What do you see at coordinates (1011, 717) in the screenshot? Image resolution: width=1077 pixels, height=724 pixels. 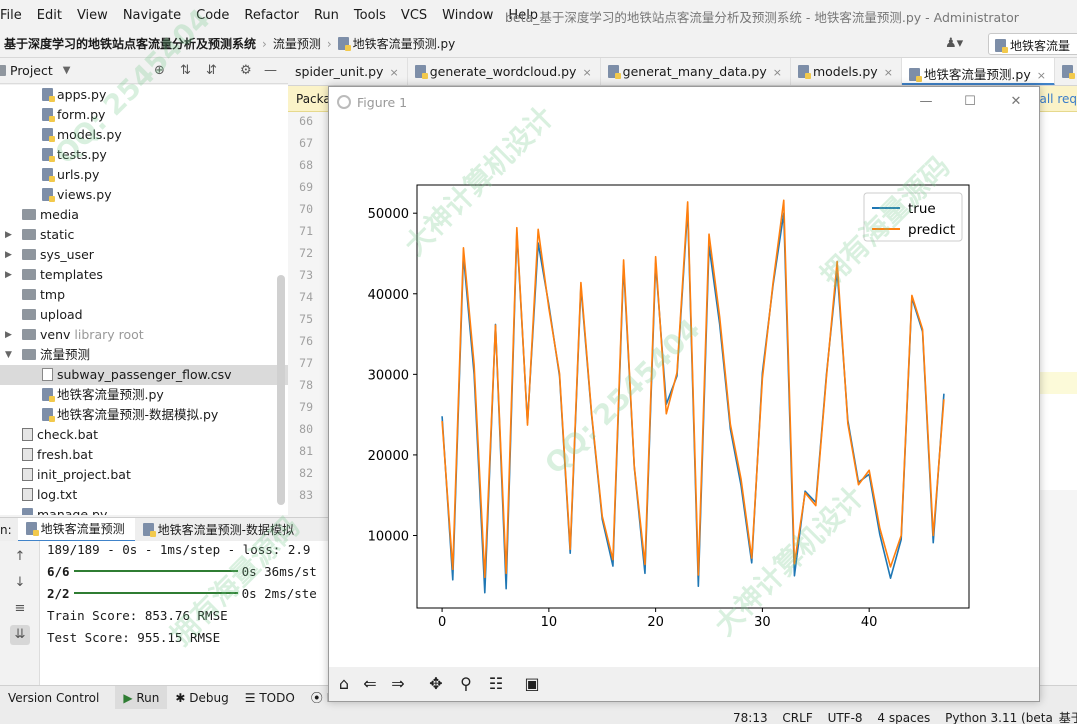 I see `python-interpreter: Python 3.11 (beta_基于深度` at bounding box center [1011, 717].